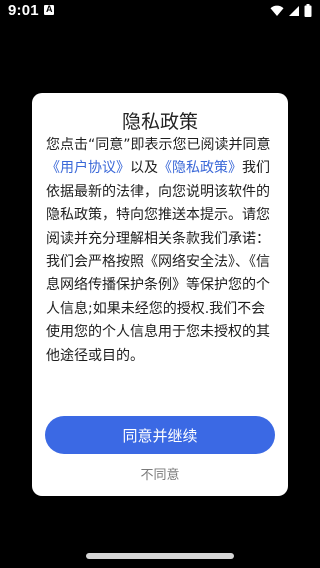  Describe the element at coordinates (88, 168) in the screenshot. I see `user-agreement-link: 《用户协议》` at that location.